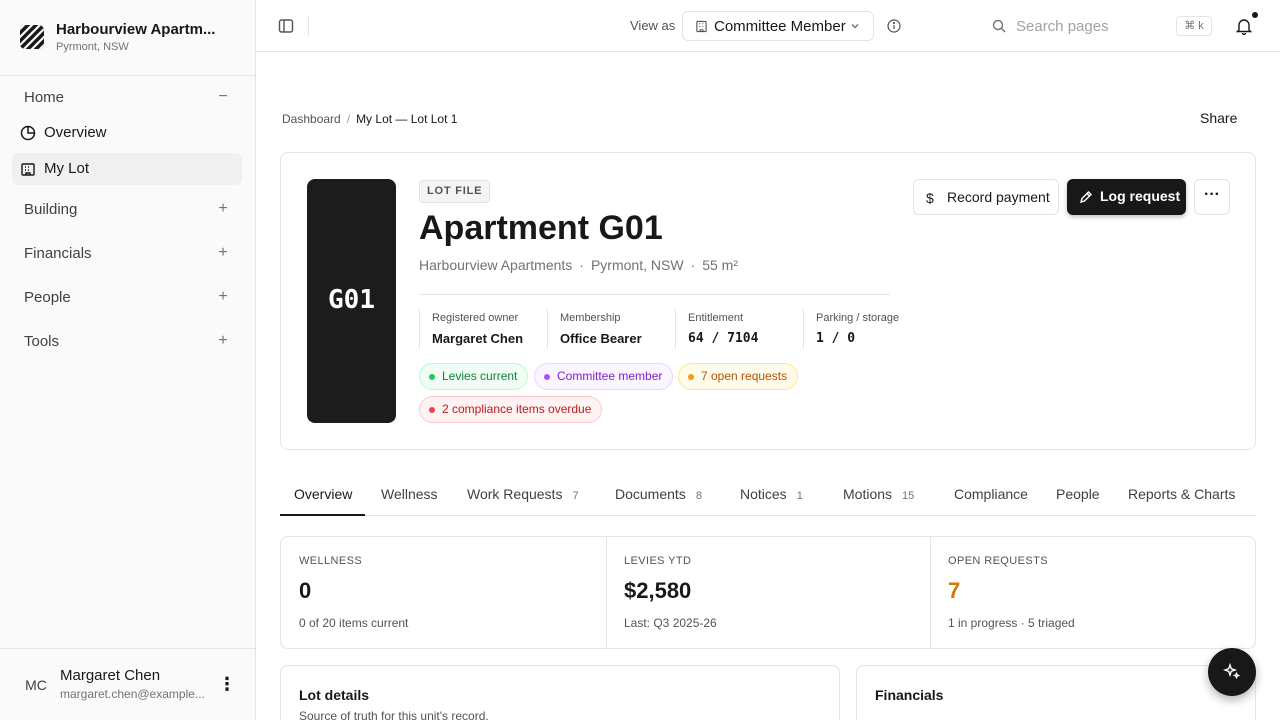 The width and height of the screenshot is (1280, 720). What do you see at coordinates (286, 26) in the screenshot?
I see `sidebar-toggle-icon` at bounding box center [286, 26].